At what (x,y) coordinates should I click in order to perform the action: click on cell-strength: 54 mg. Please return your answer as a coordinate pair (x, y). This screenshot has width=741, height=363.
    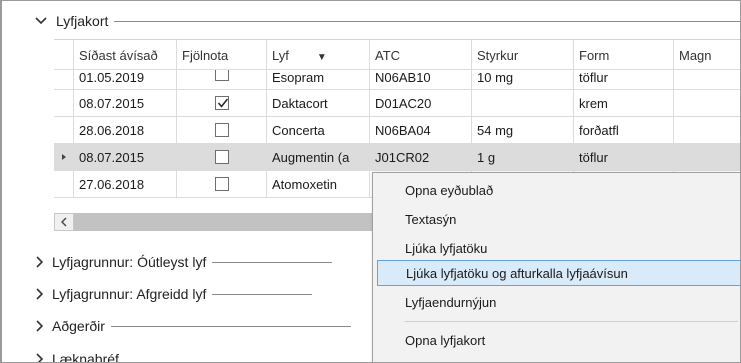
    Looking at the image, I should click on (523, 130).